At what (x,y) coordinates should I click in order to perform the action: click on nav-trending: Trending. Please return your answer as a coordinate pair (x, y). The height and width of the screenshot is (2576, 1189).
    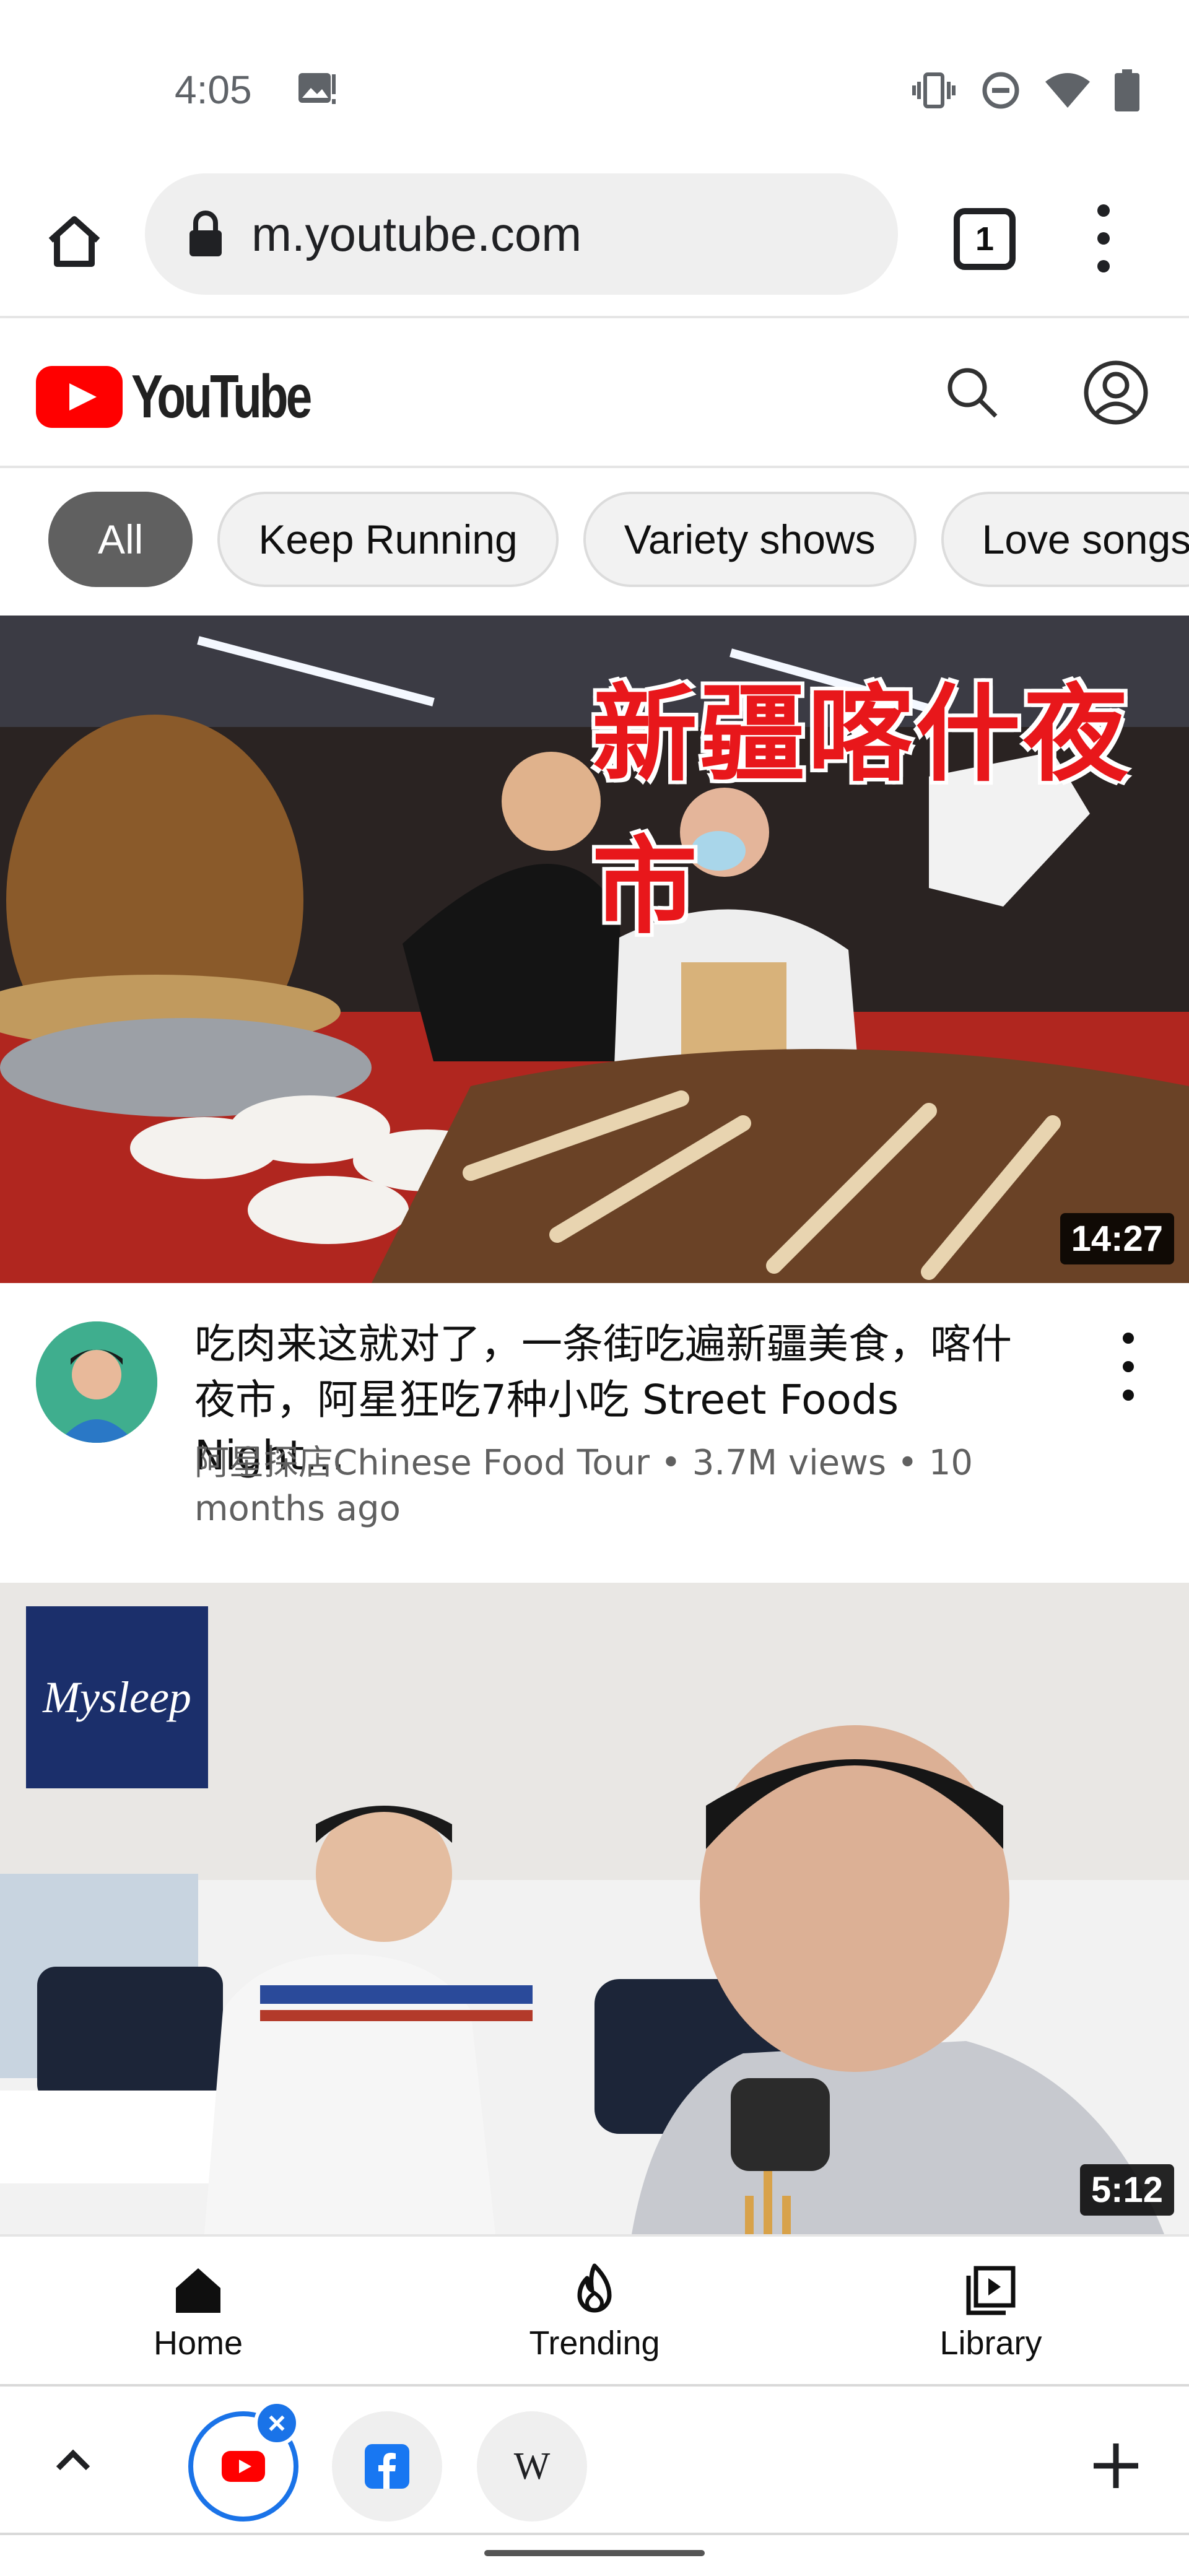
    Looking at the image, I should click on (594, 2312).